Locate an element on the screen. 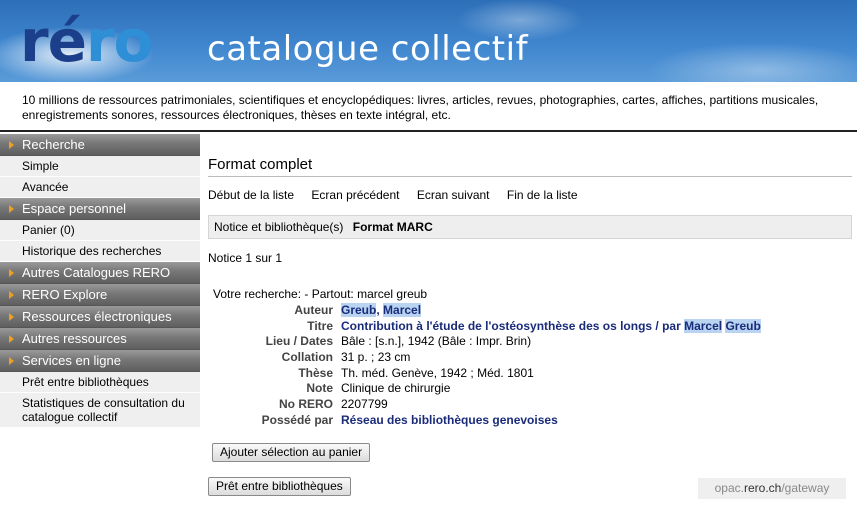 The height and width of the screenshot is (510, 857). nav-previous-link: Ecran précédent is located at coordinates (355, 195).